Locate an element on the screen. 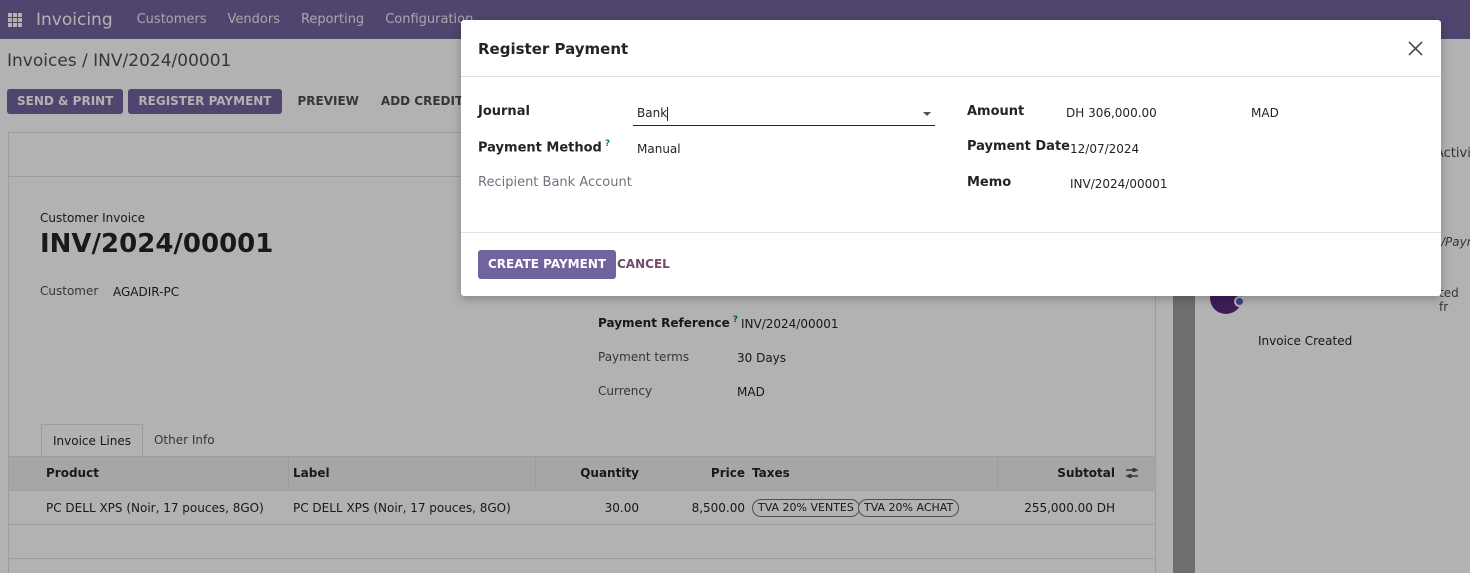 This screenshot has height=573, width=1470. cancel-button: CANCEL is located at coordinates (643, 264).